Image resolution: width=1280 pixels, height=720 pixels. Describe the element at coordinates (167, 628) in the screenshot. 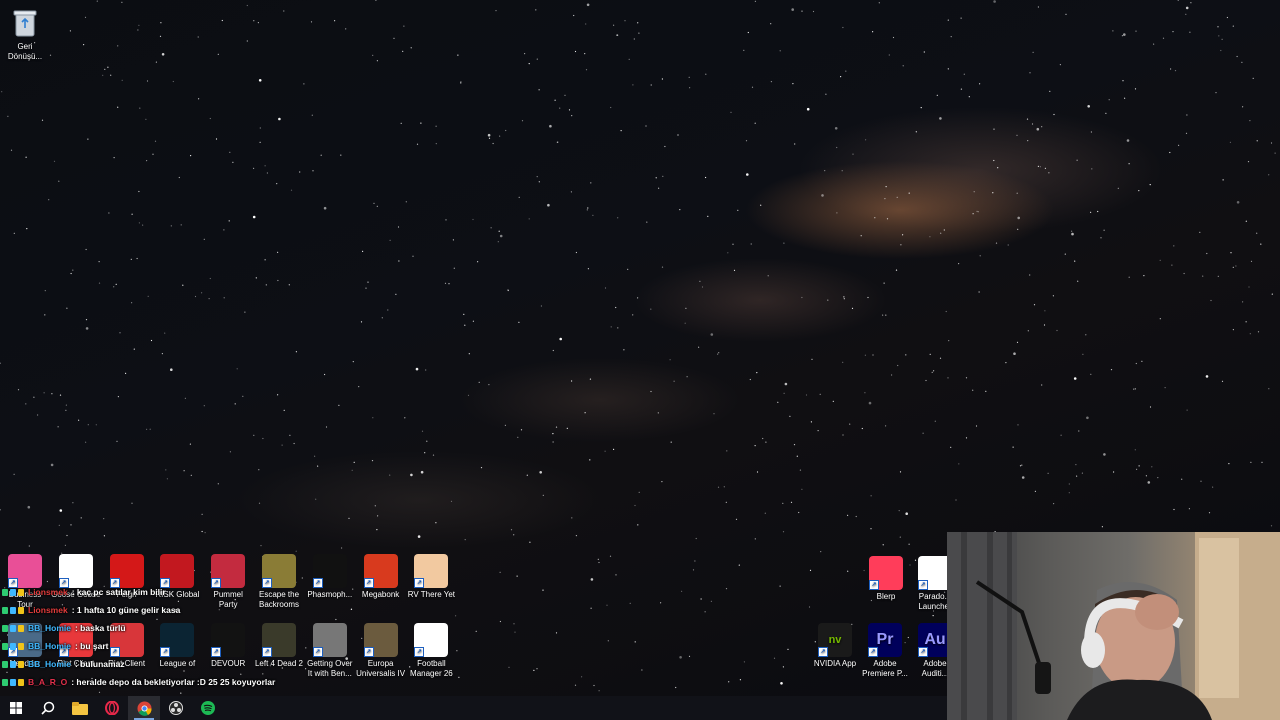

I see `chat-message: BB_Homie: baska türlü` at that location.